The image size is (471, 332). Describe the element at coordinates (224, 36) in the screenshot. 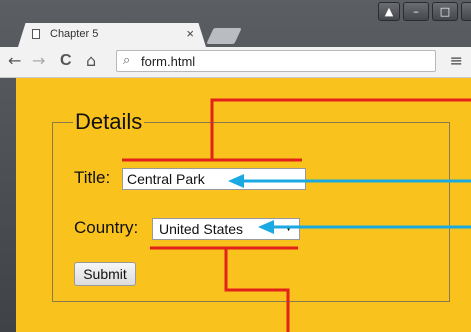

I see `new-tab-button` at that location.